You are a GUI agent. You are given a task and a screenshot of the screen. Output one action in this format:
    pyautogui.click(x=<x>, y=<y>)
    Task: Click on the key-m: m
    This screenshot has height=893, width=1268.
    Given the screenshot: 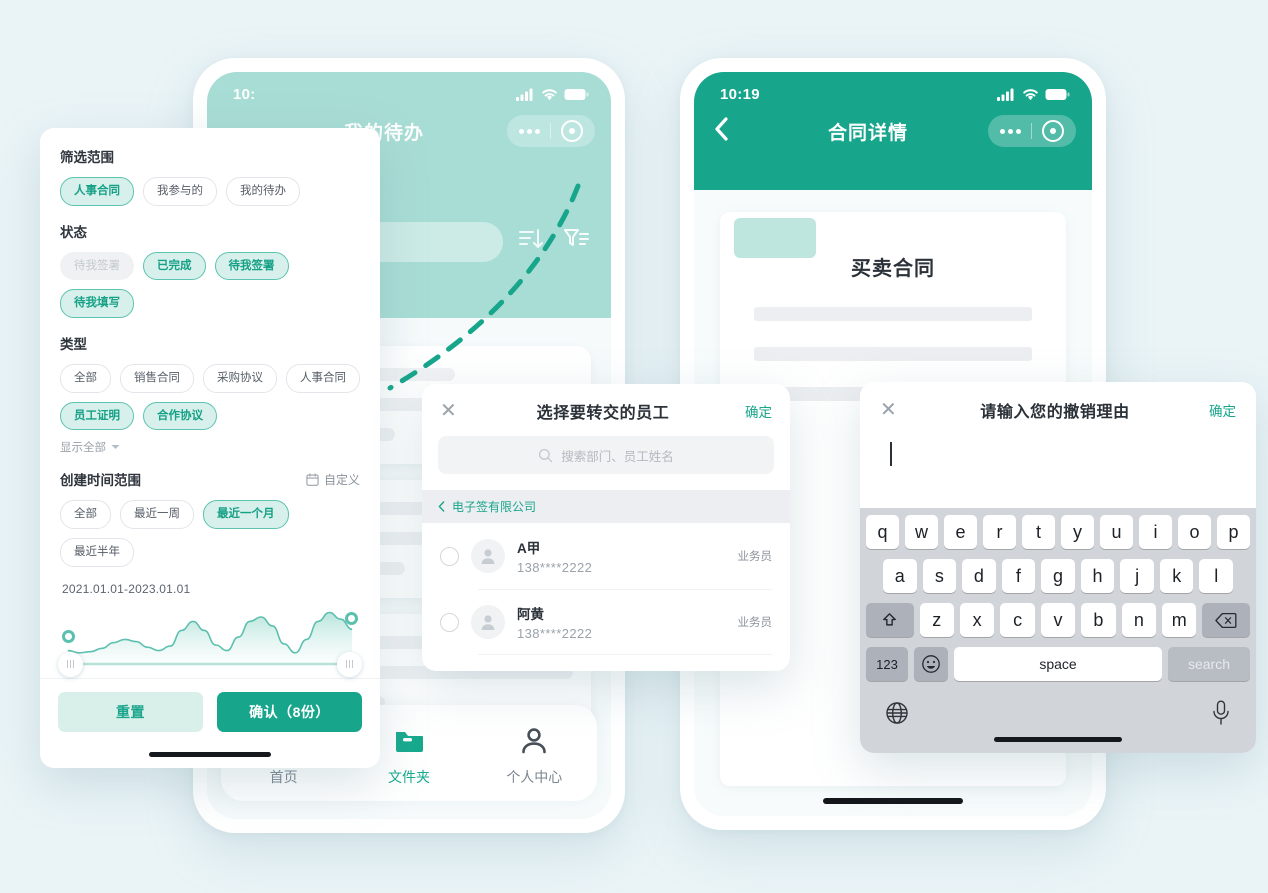 What is the action you would take?
    pyautogui.click(x=1179, y=620)
    